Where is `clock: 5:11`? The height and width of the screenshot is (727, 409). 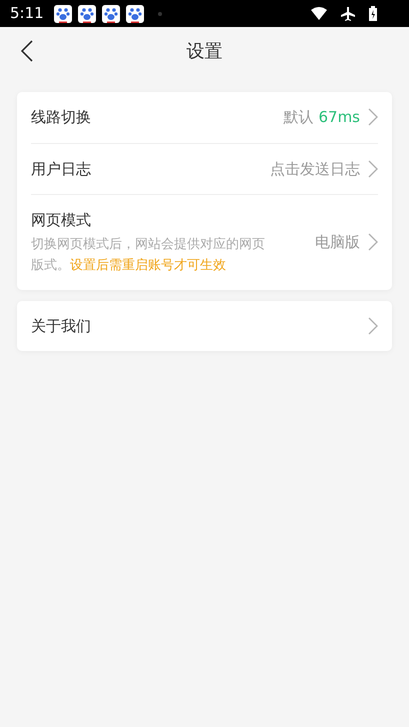 clock: 5:11 is located at coordinates (27, 13).